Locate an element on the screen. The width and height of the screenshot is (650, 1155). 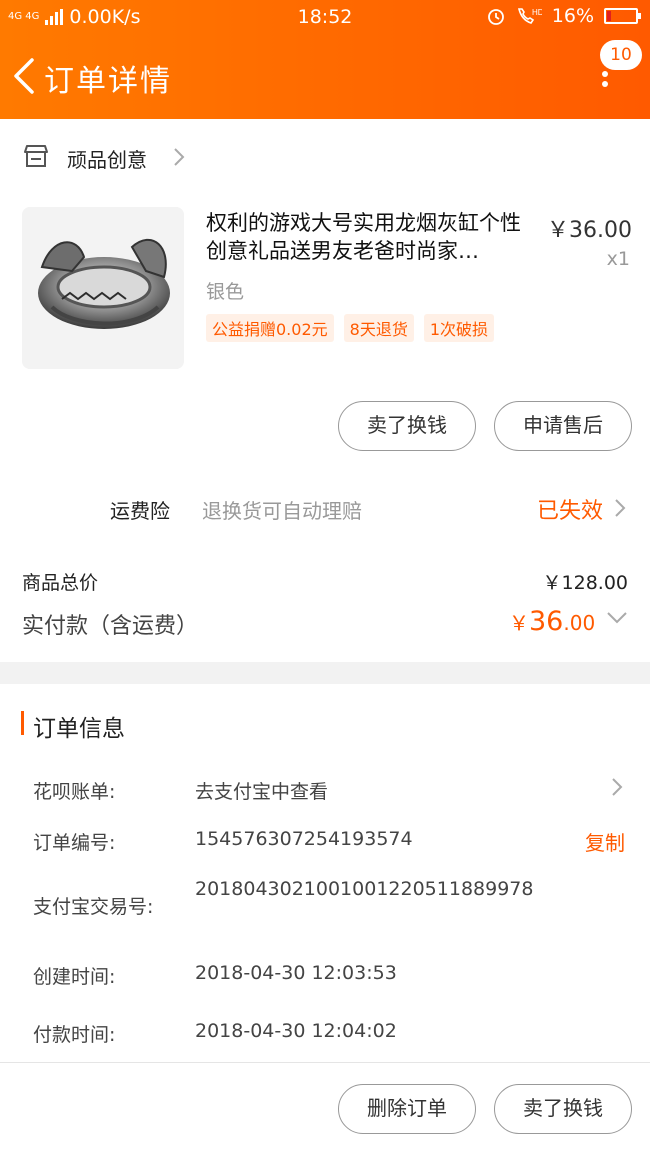
paid-amount: ￥36.00 is located at coordinates (552, 621).